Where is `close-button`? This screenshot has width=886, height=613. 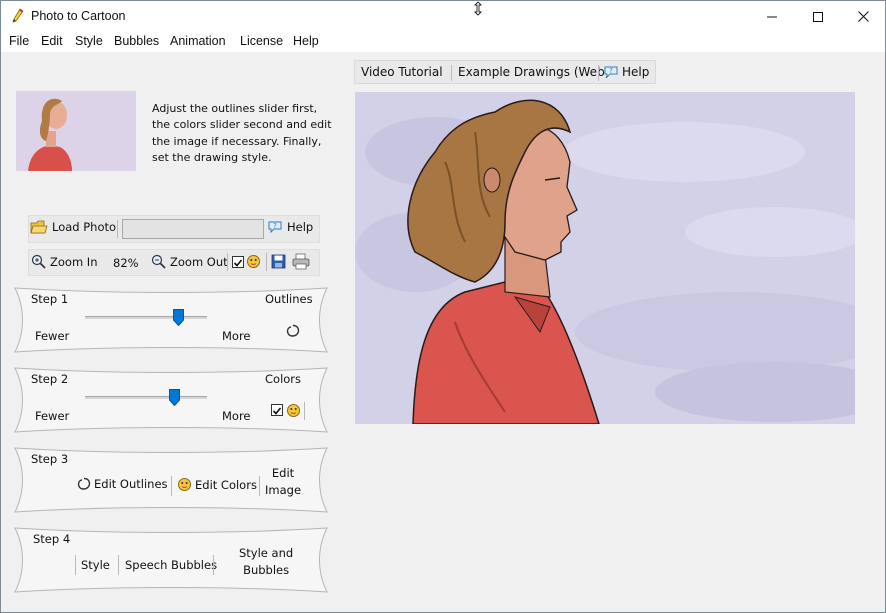 close-button is located at coordinates (863, 16).